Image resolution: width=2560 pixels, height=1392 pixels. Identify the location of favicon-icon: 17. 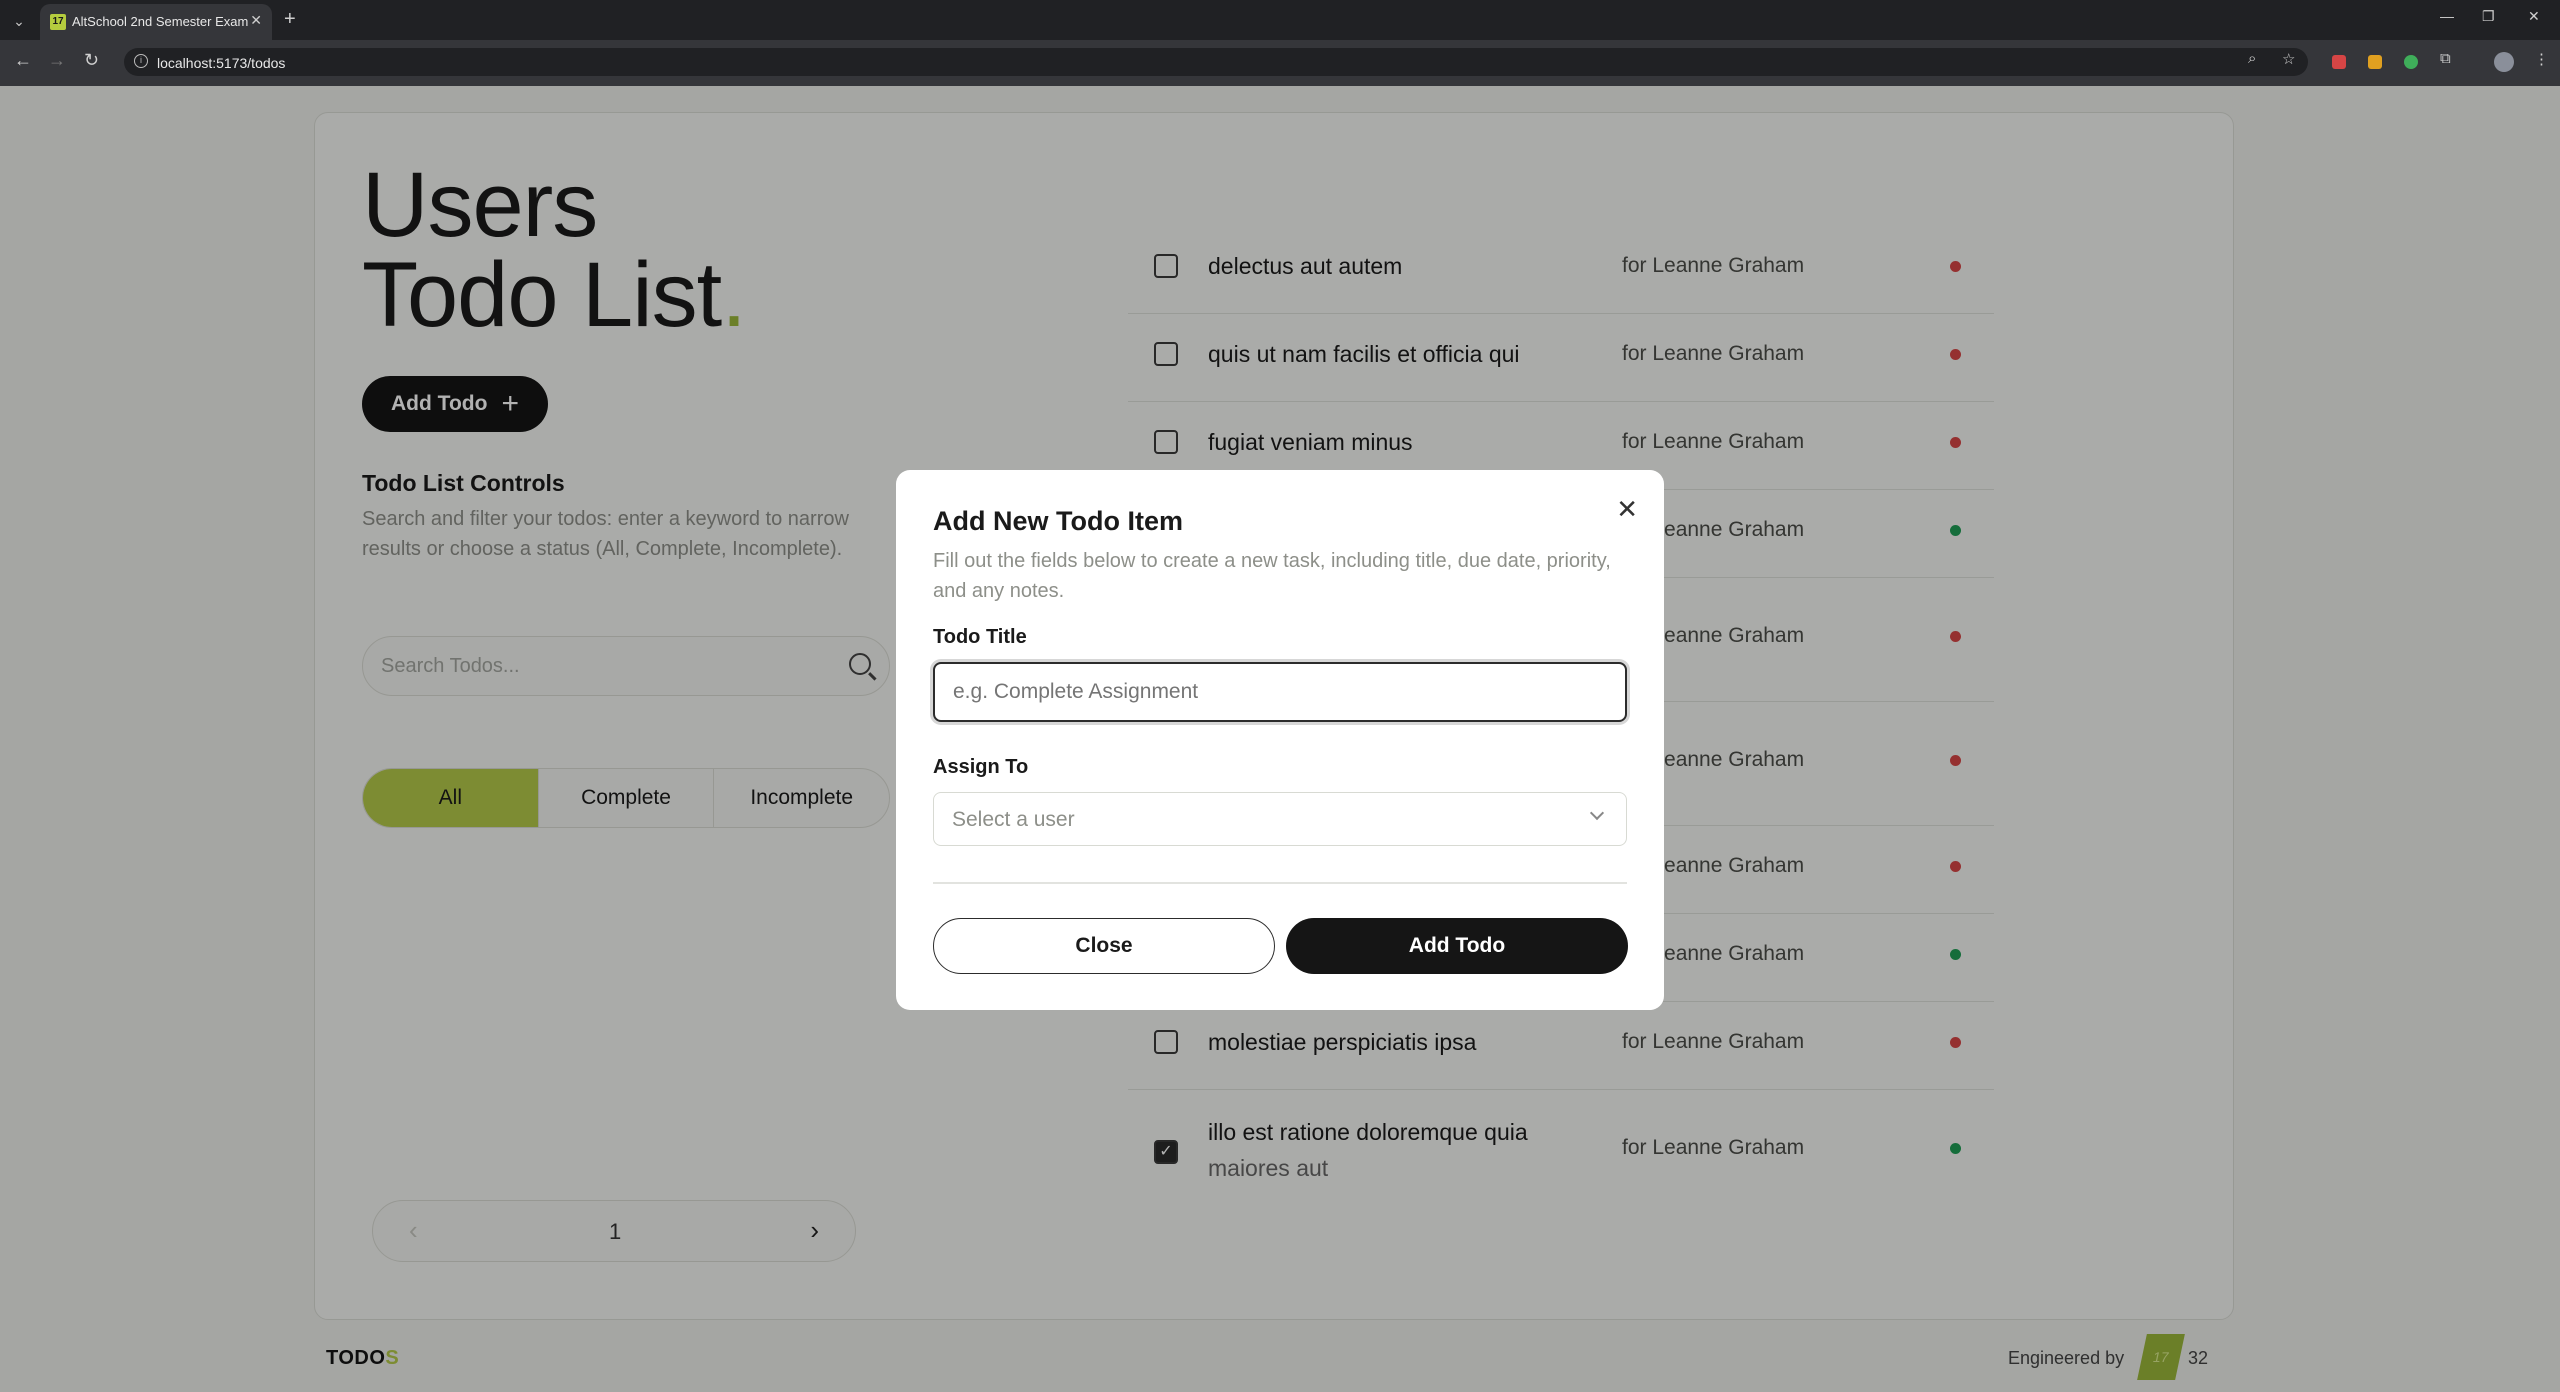
(58, 22).